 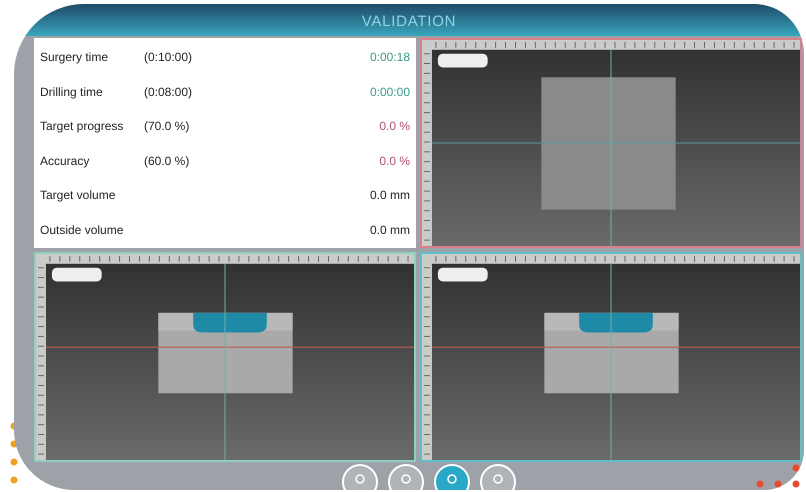 What do you see at coordinates (82, 126) in the screenshot?
I see `stat-label: Target progress` at bounding box center [82, 126].